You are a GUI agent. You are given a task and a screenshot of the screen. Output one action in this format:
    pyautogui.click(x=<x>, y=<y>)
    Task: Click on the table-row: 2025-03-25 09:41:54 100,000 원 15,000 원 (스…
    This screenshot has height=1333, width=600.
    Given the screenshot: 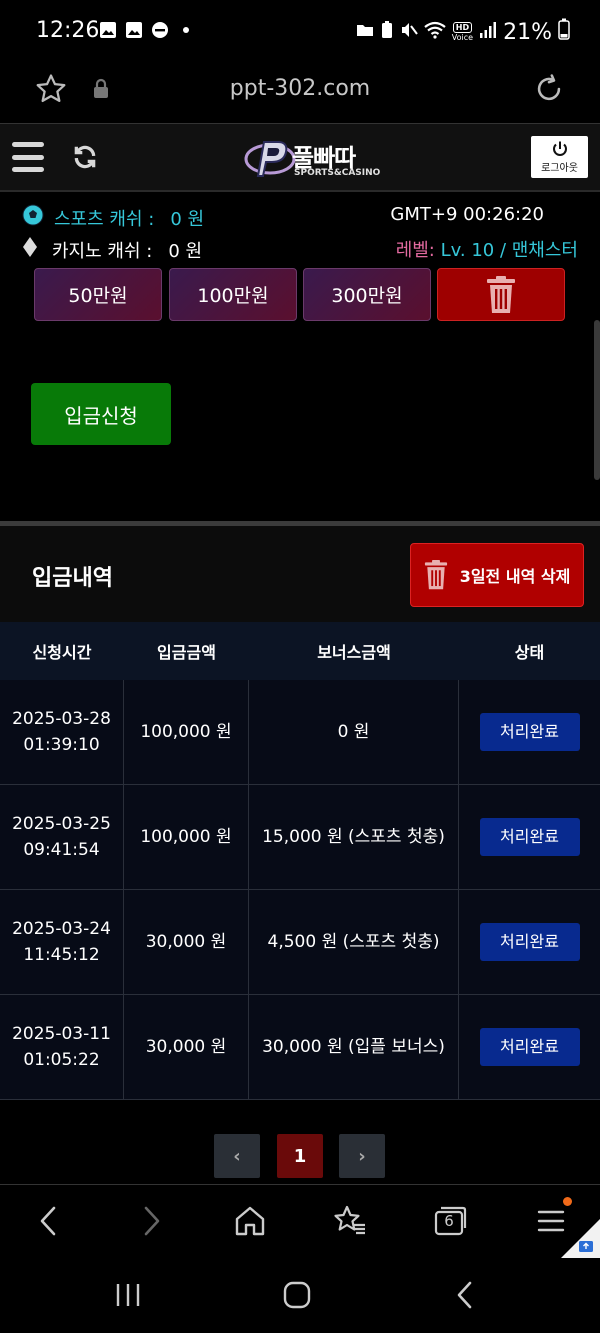 What is the action you would take?
    pyautogui.click(x=300, y=837)
    